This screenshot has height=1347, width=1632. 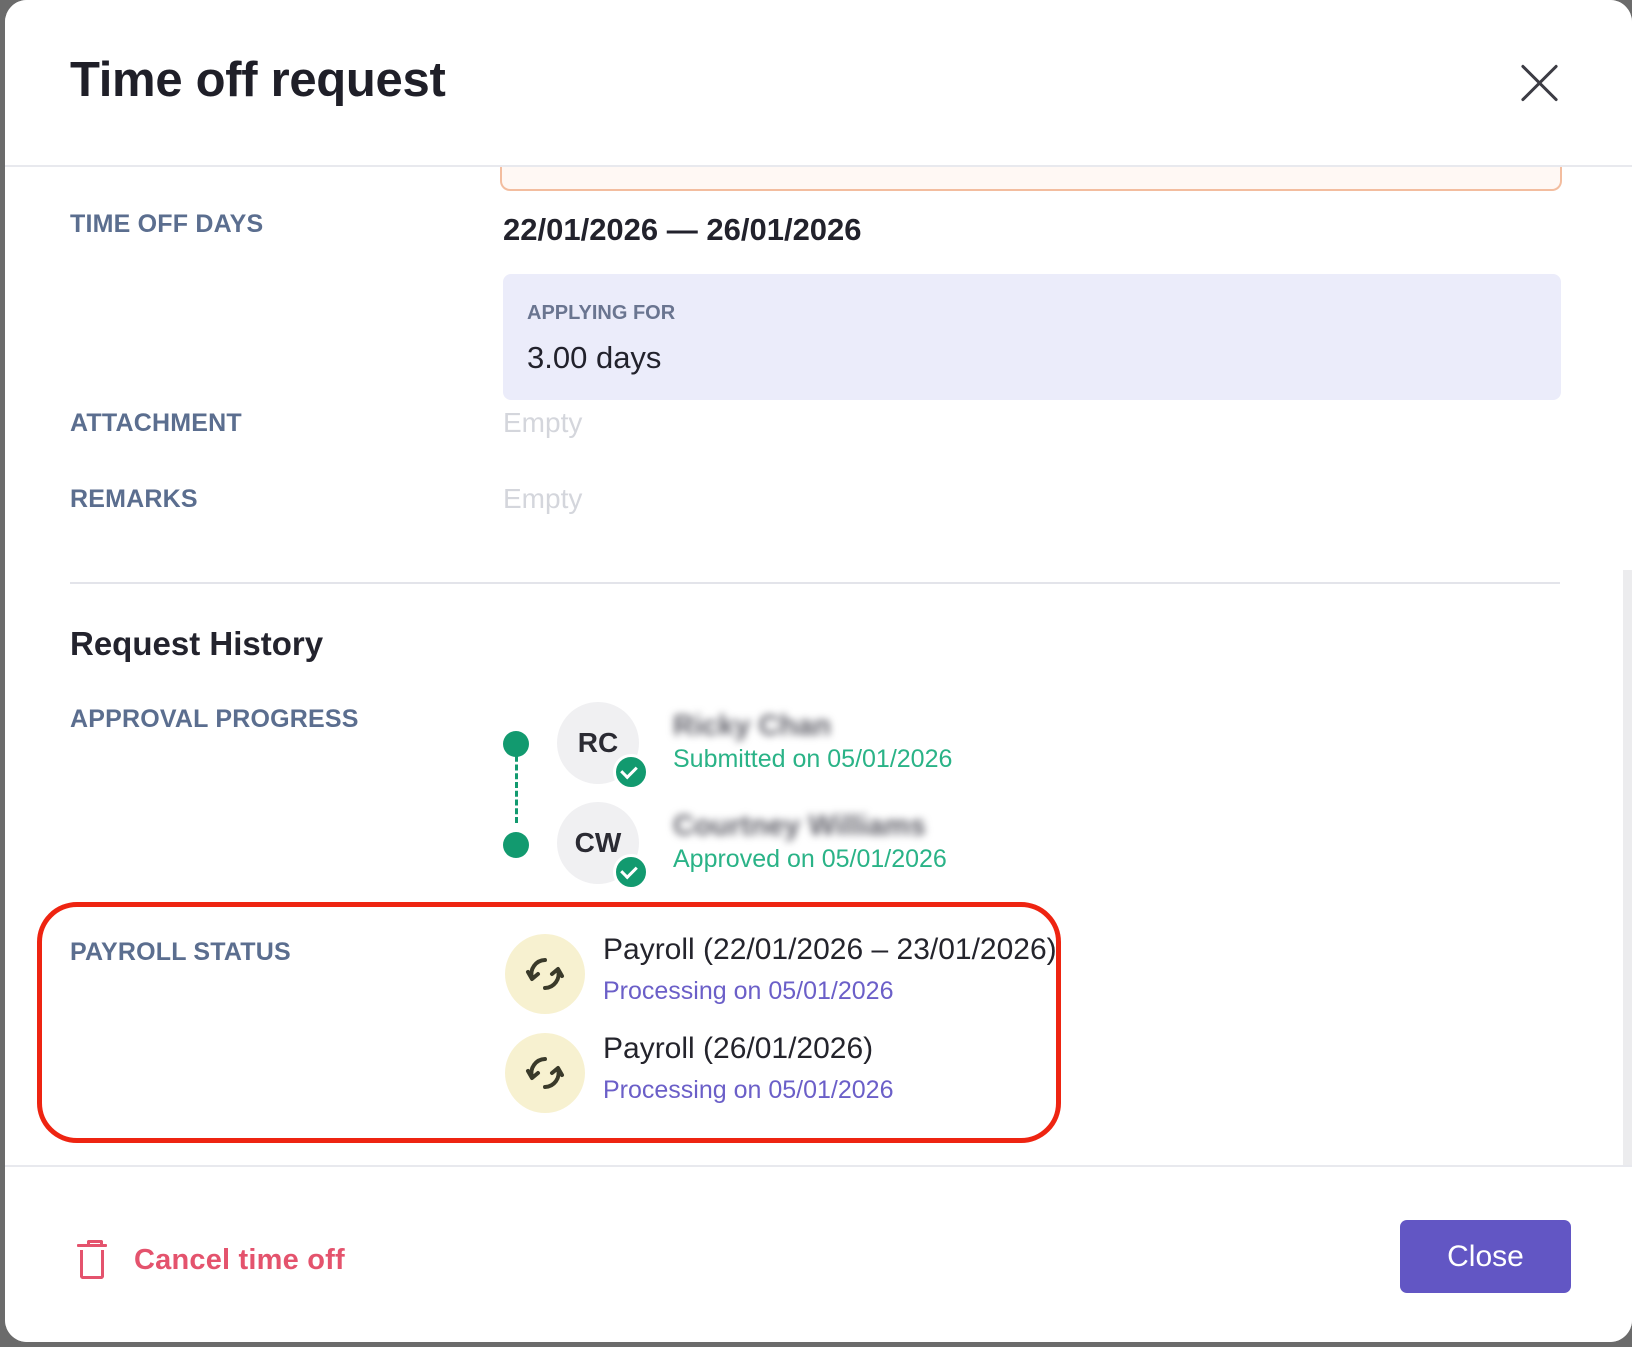 What do you see at coordinates (197, 643) in the screenshot?
I see `request-history-title: Request History` at bounding box center [197, 643].